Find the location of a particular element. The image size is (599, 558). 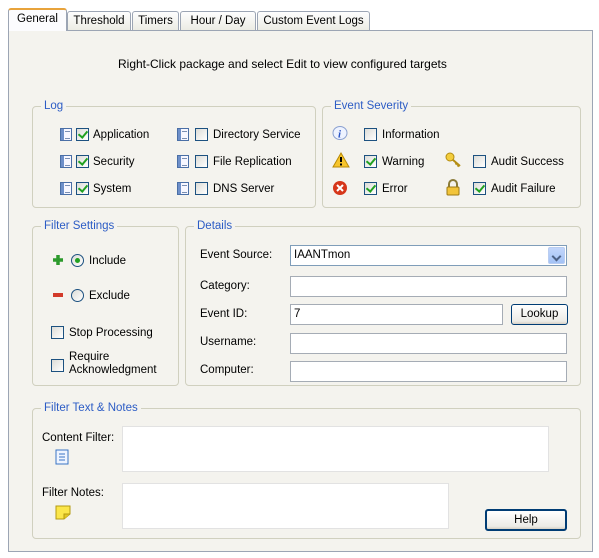

security-label: Security is located at coordinates (114, 162).